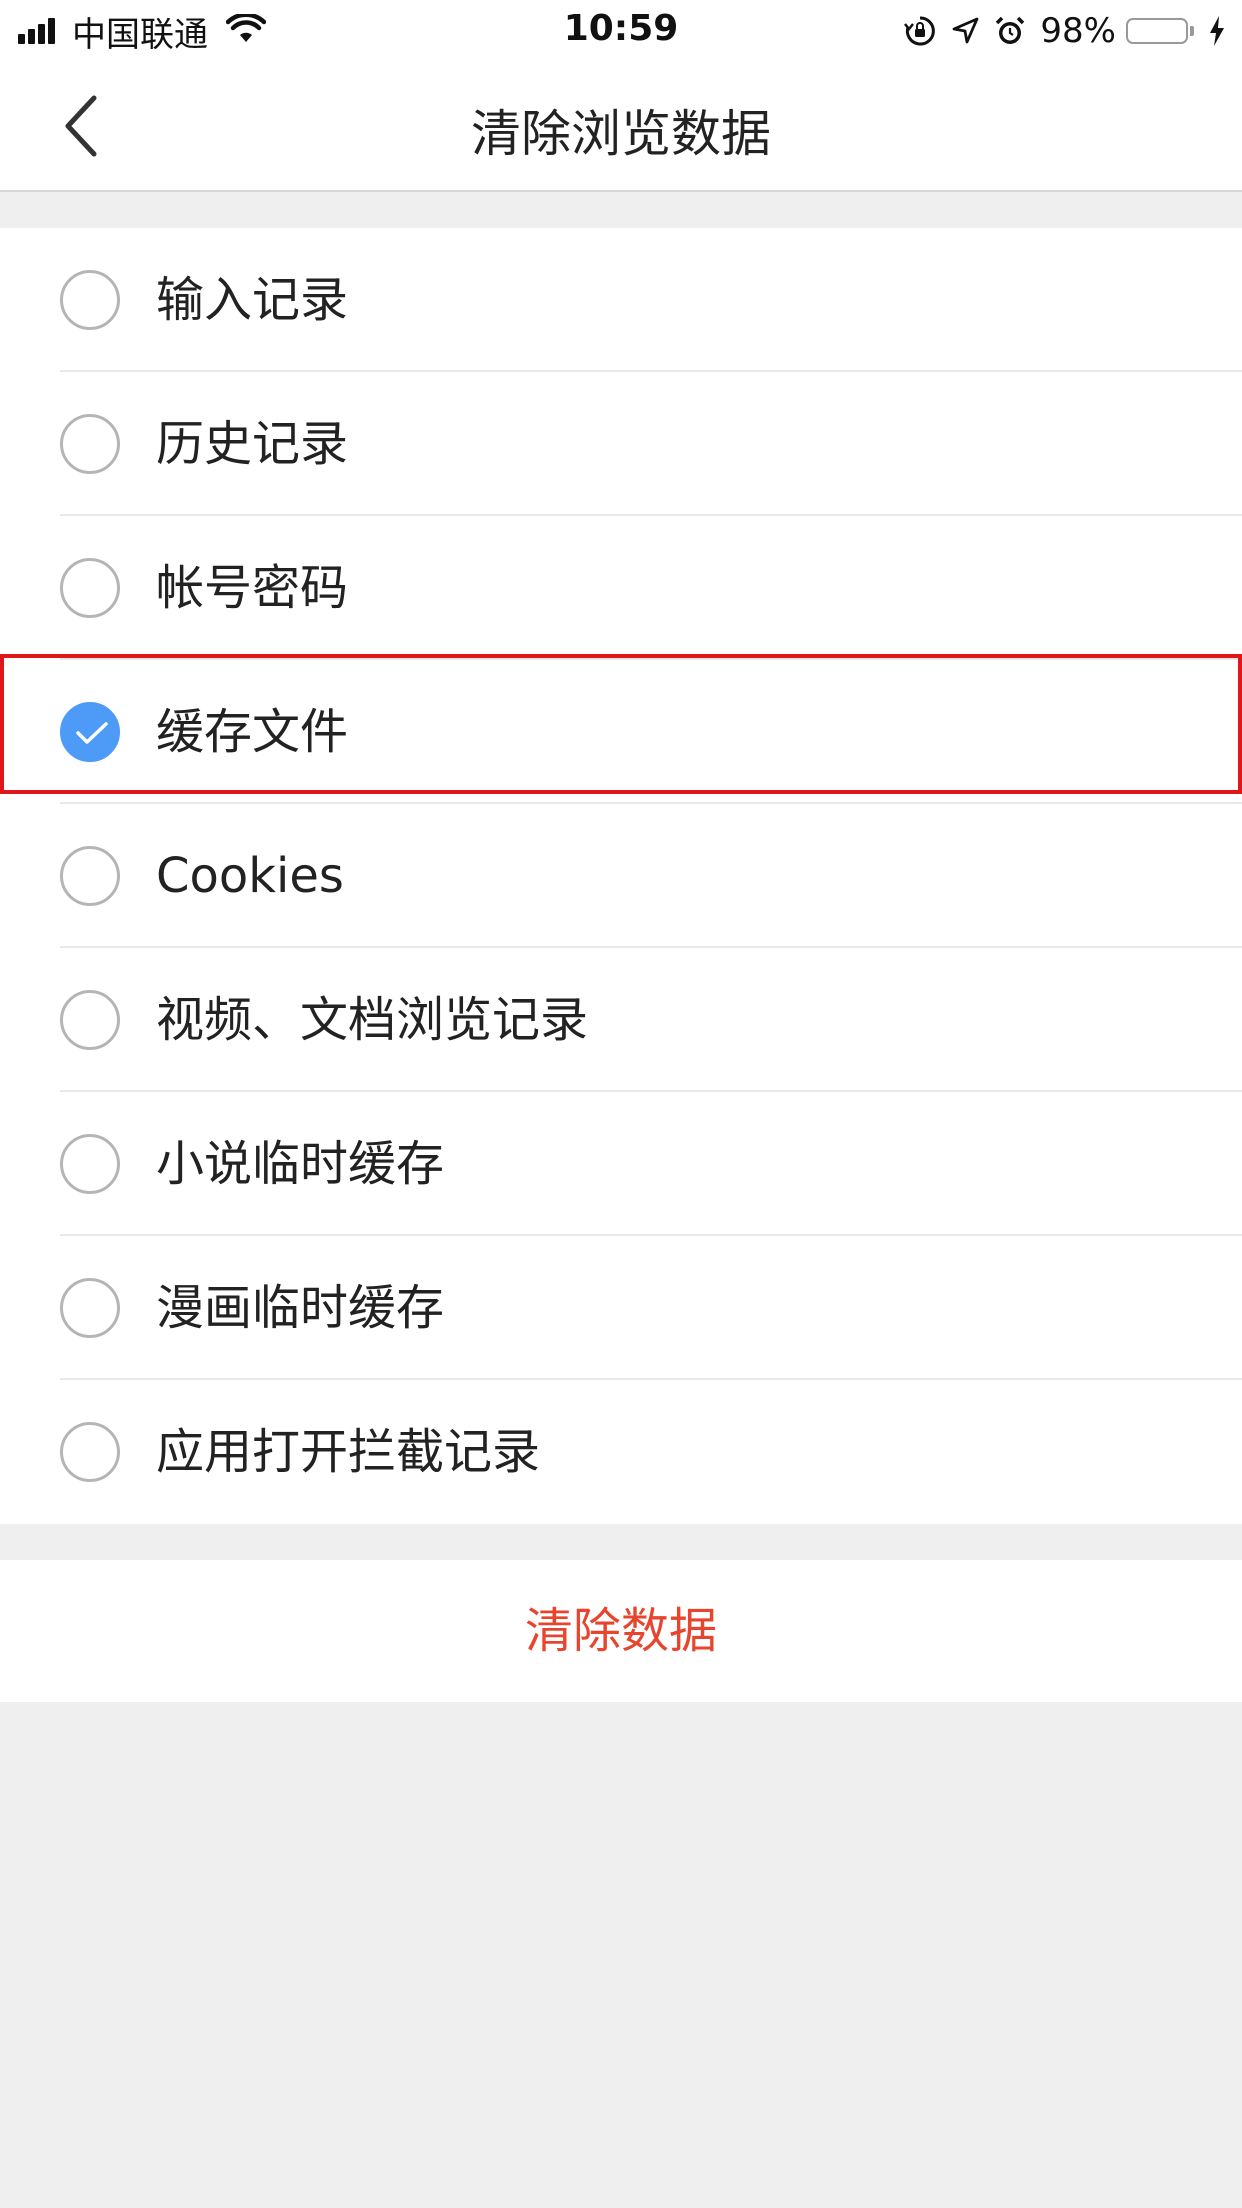 Image resolution: width=1242 pixels, height=2208 pixels. Describe the element at coordinates (1078, 31) in the screenshot. I see `battery-percent: 98%` at that location.